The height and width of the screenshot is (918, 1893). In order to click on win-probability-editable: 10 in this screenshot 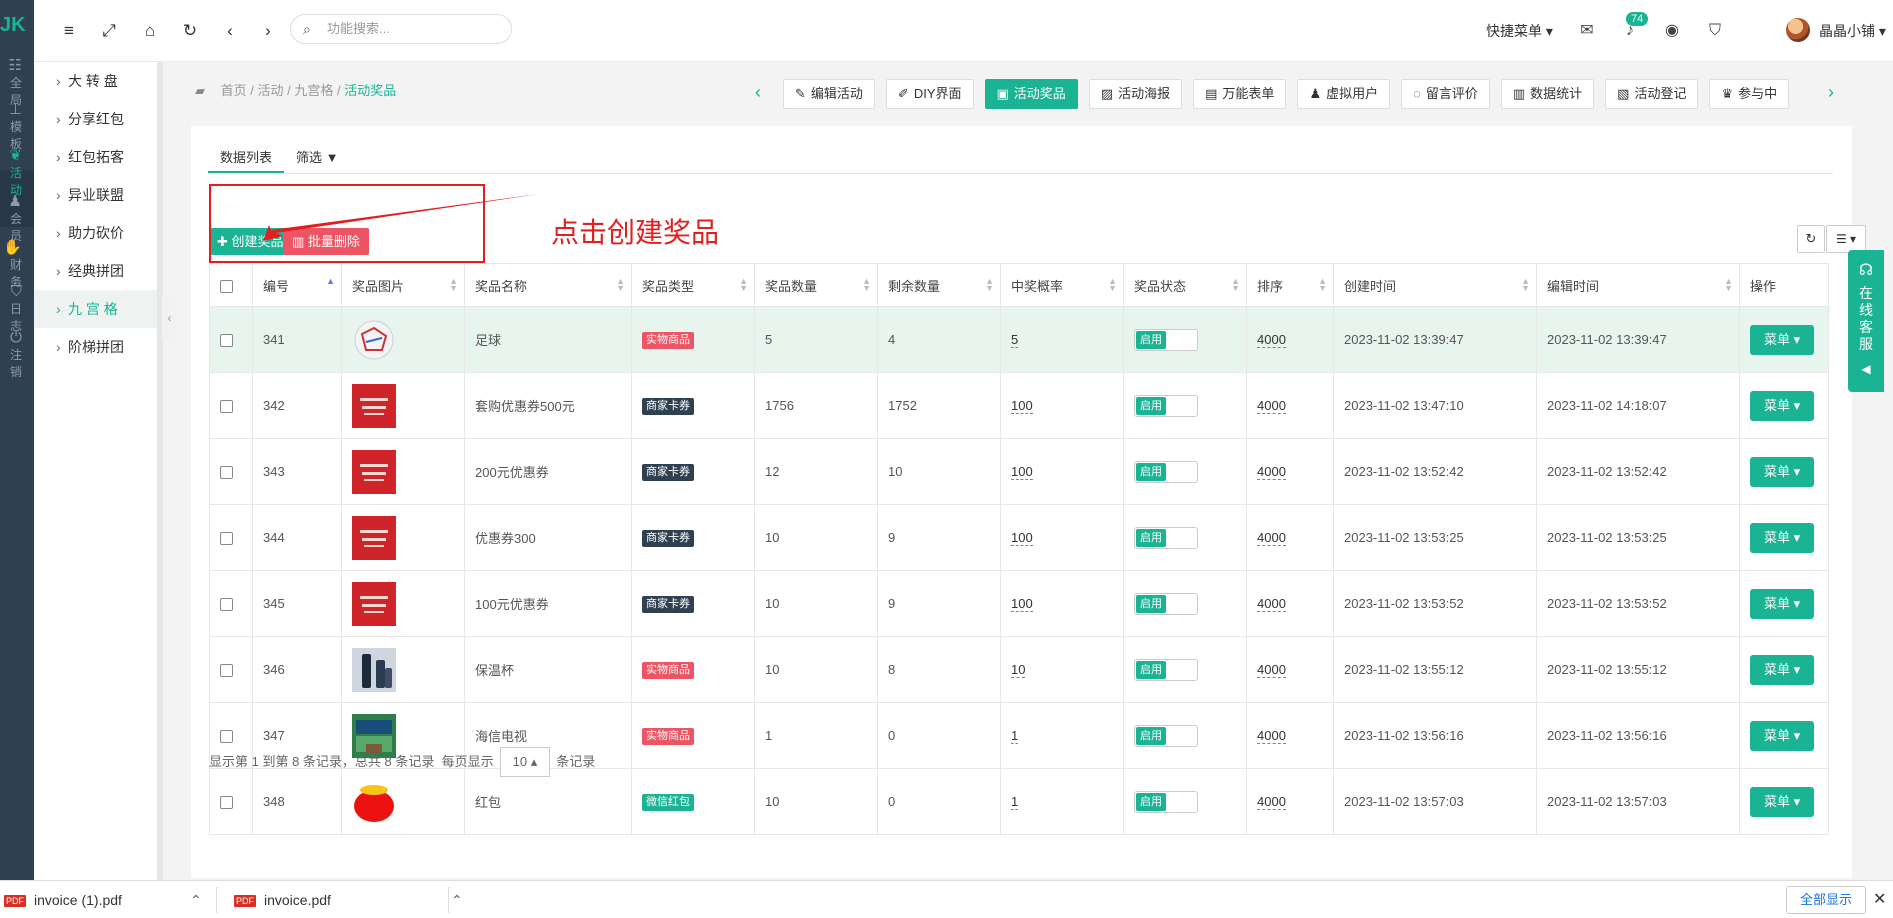, I will do `click(1018, 670)`.